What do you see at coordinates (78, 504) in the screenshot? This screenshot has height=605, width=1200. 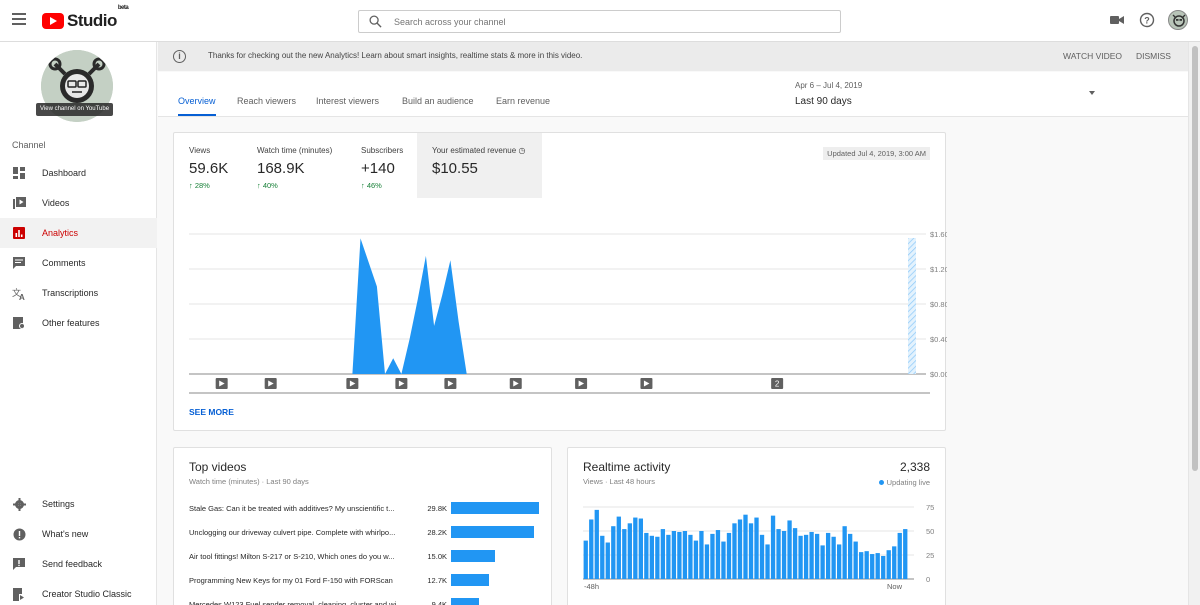 I see `sidebar-item-settings: Settings` at bounding box center [78, 504].